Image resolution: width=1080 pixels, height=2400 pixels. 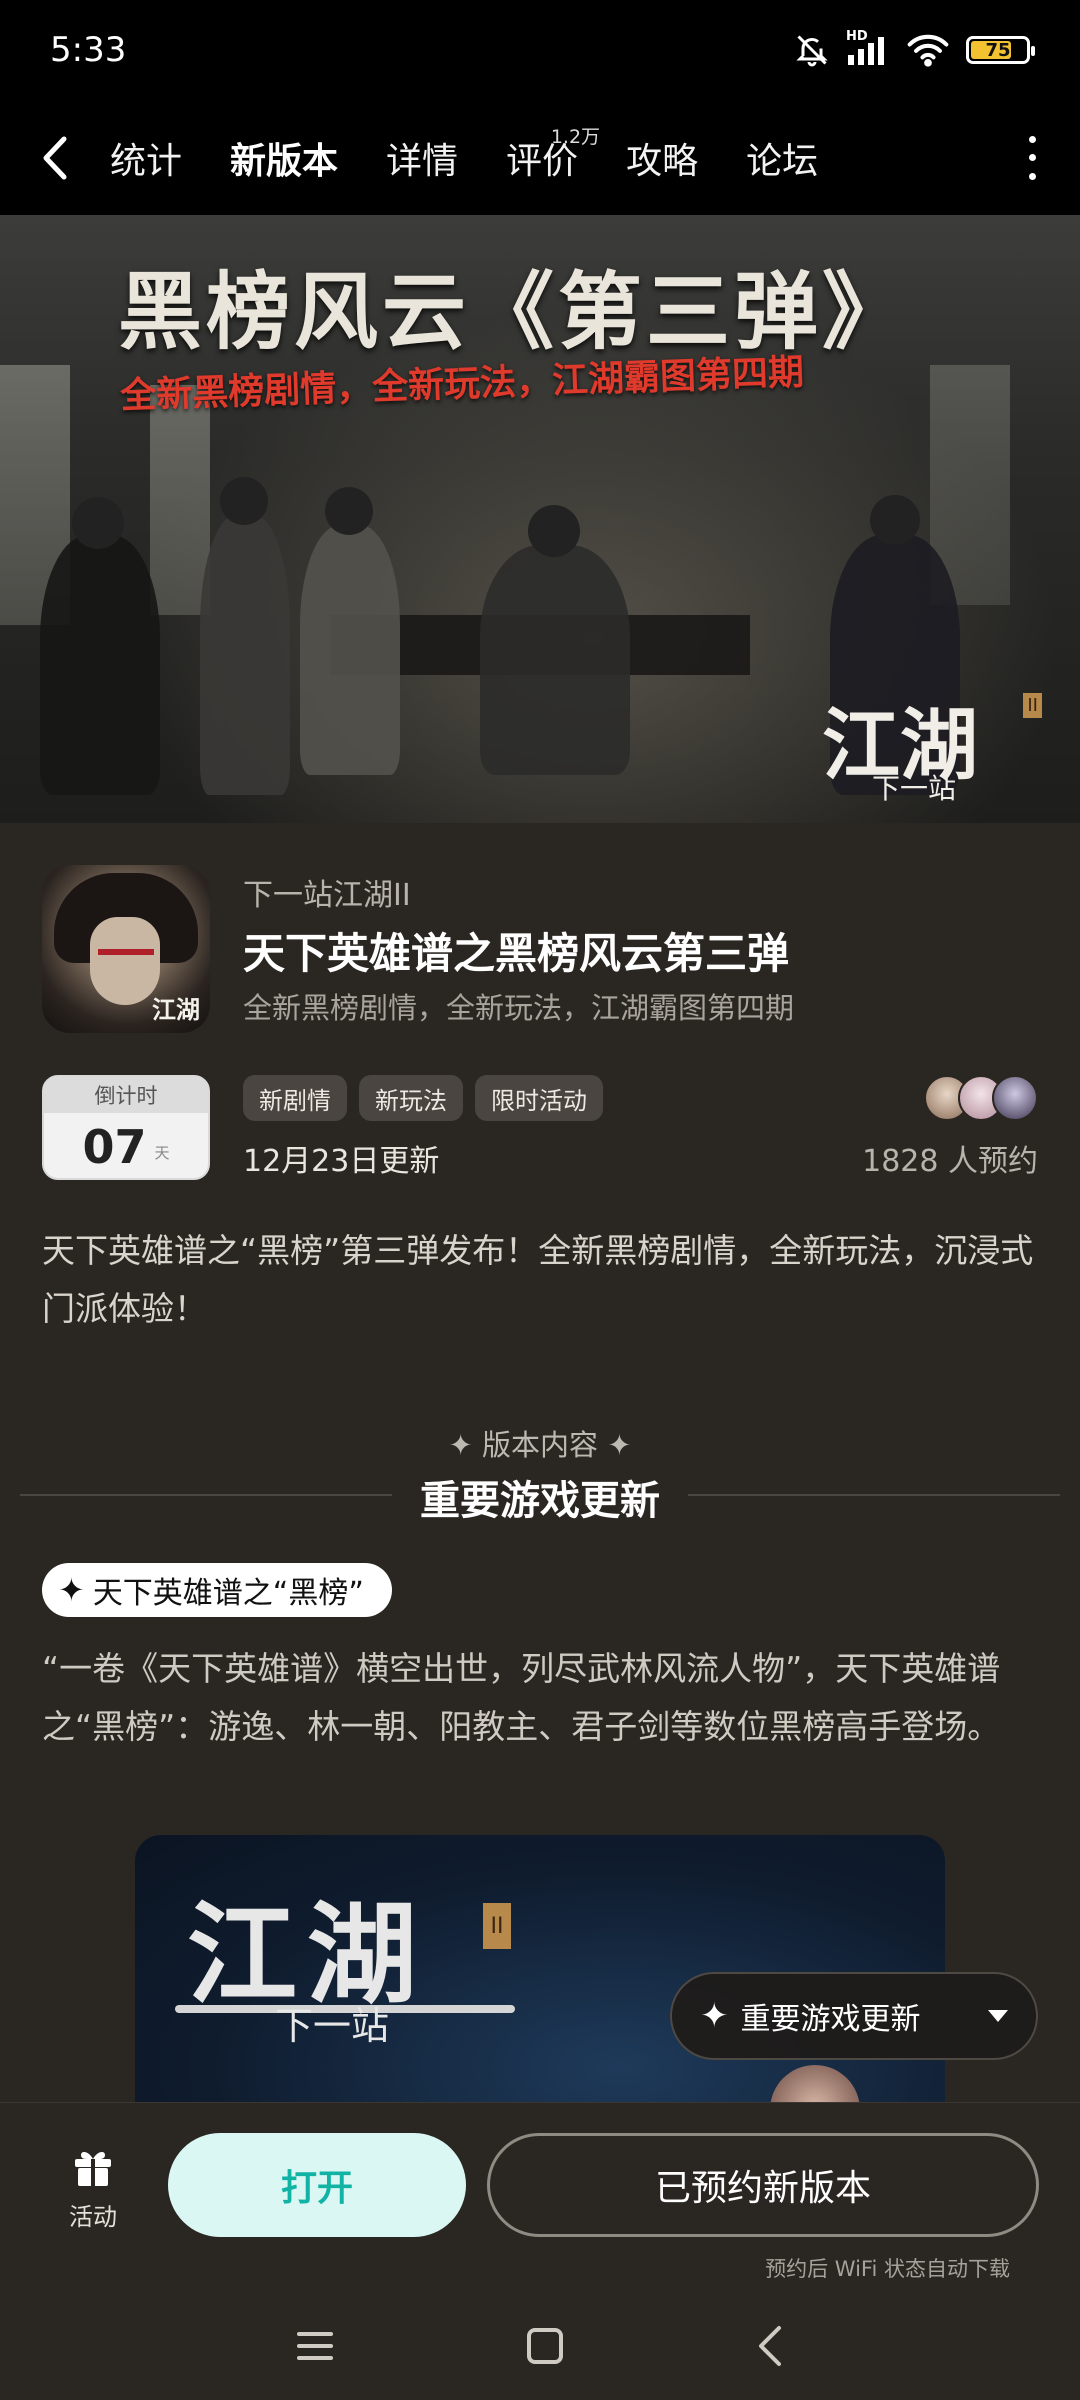 I want to click on banner-figure-3-head, so click(x=349, y=511).